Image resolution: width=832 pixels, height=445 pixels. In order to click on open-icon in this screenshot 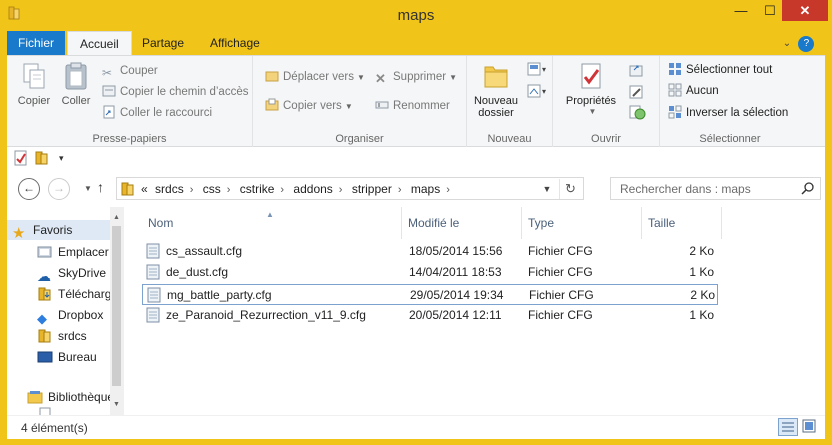, I will do `click(639, 70)`.